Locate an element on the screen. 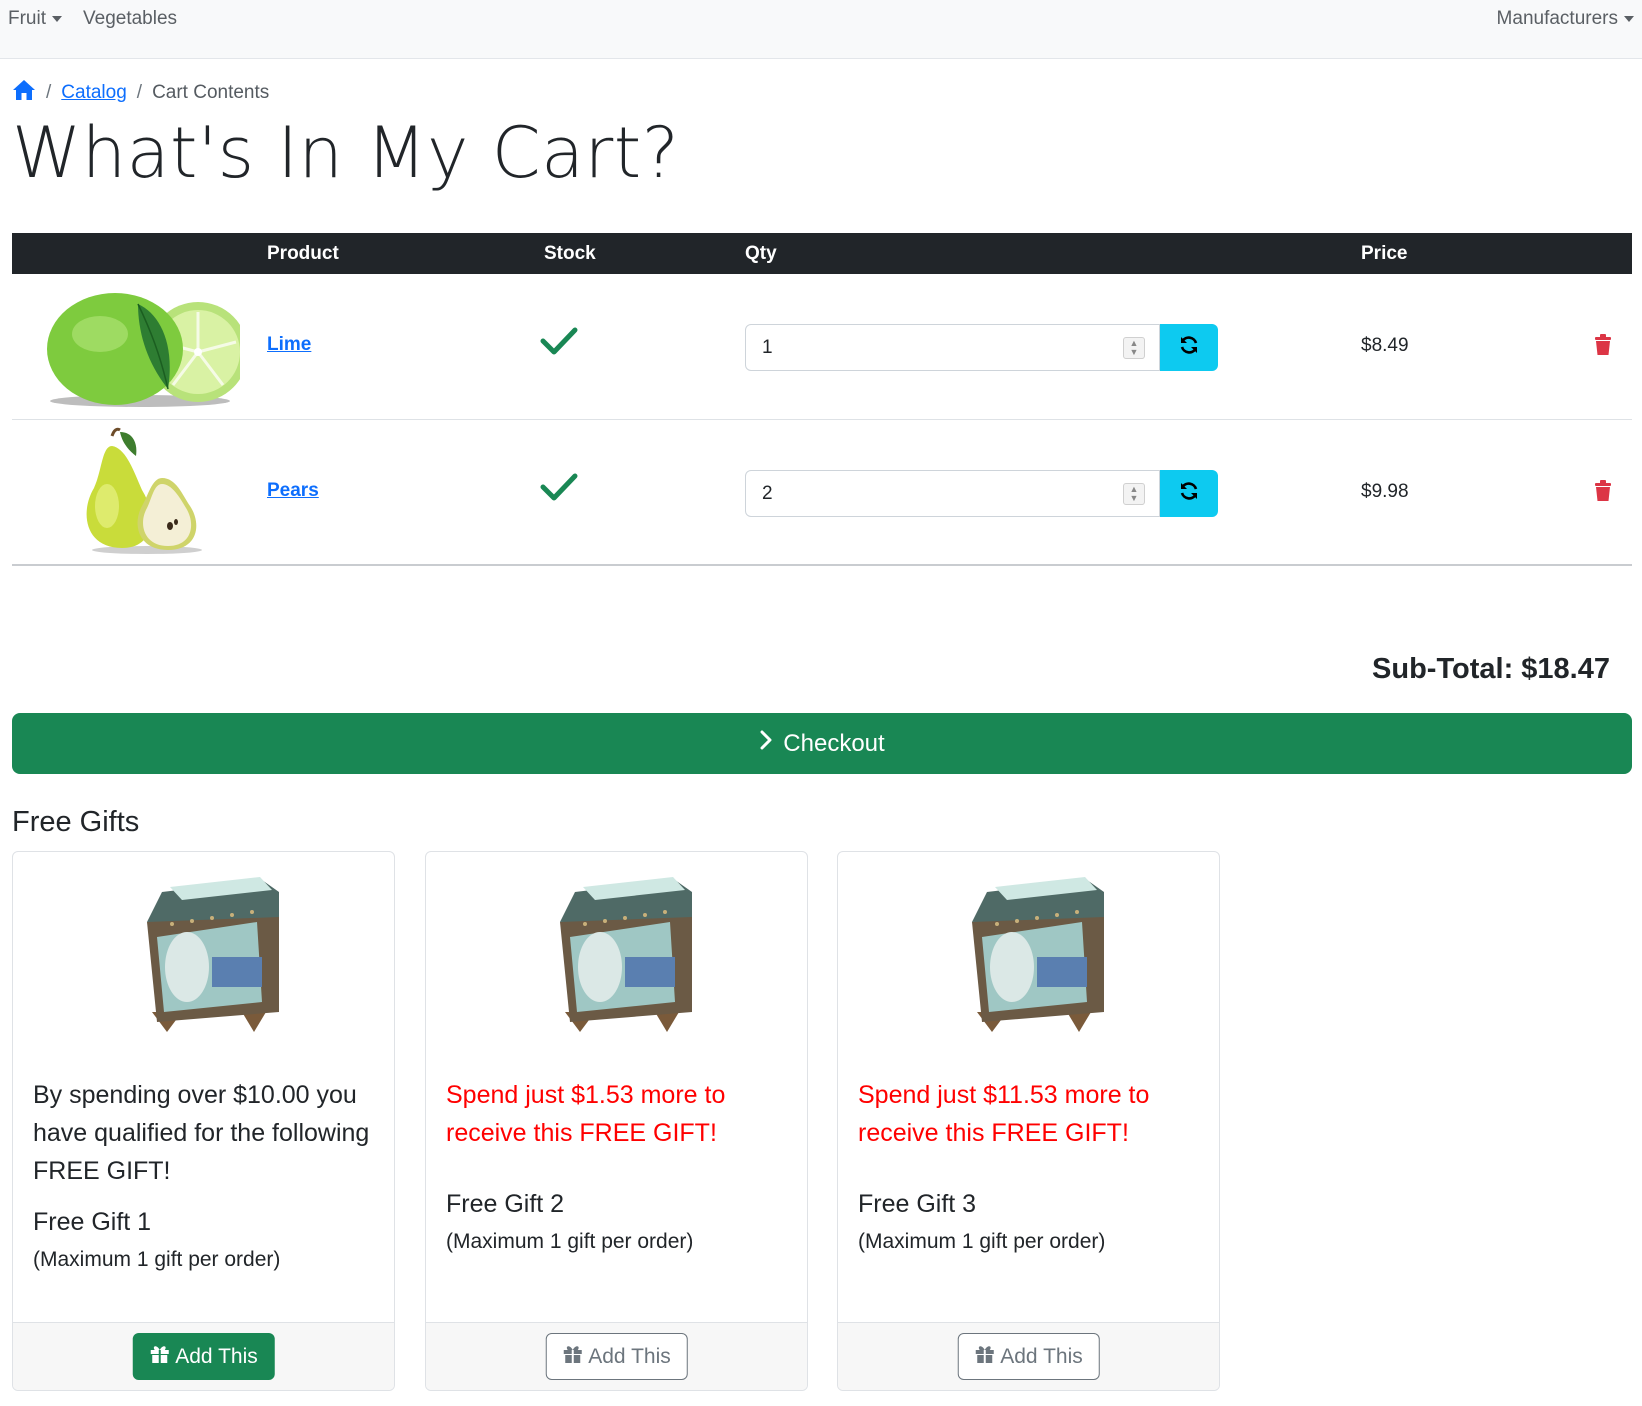 The image size is (1642, 1406). nav-vegetables-label: Vegetables is located at coordinates (130, 18).